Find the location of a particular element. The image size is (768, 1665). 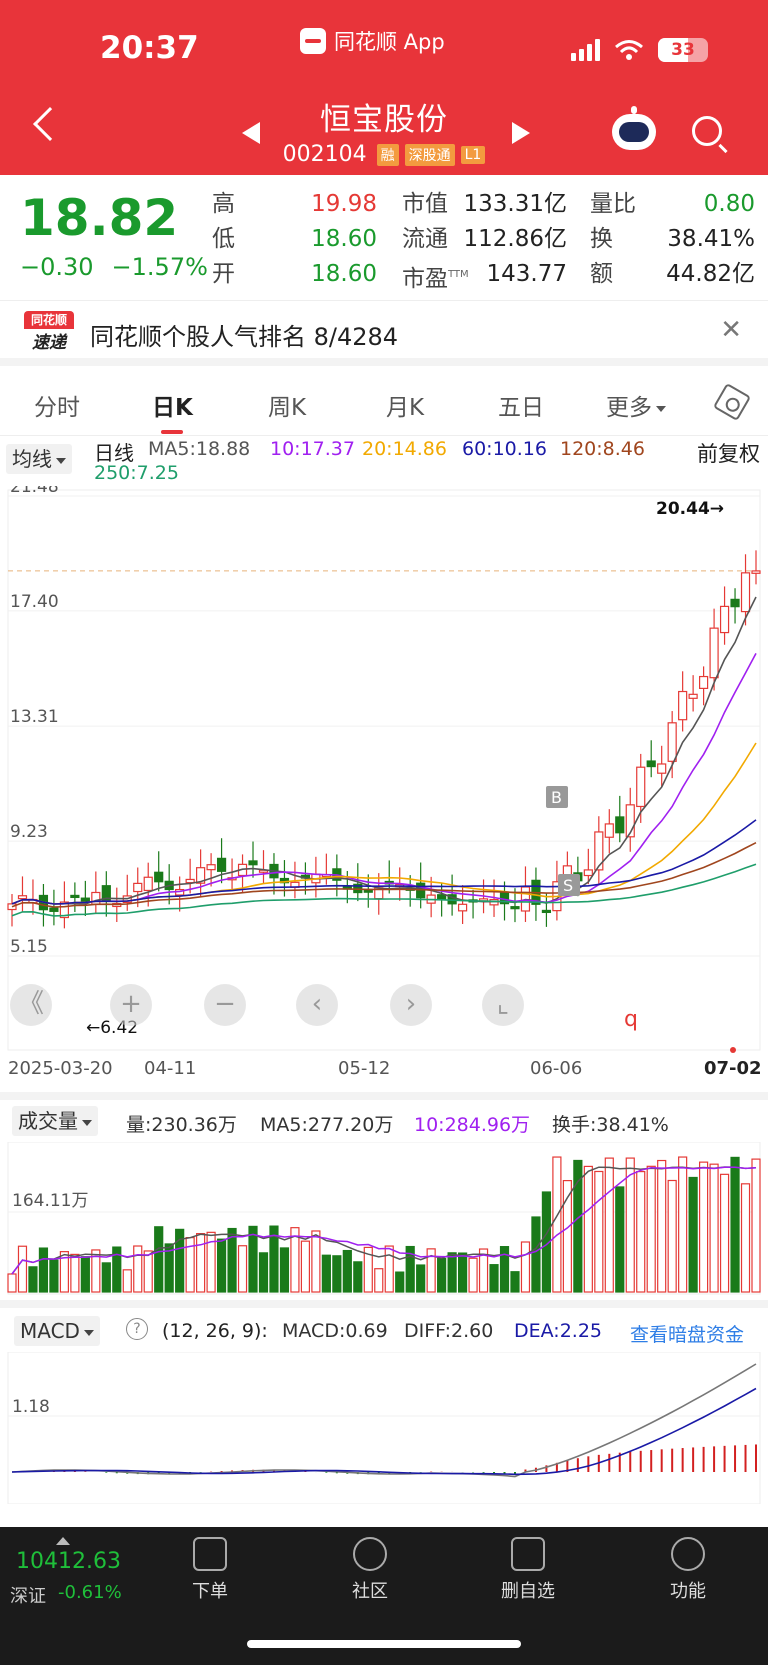

nav-functions-button: 功能 is located at coordinates (688, 1570).